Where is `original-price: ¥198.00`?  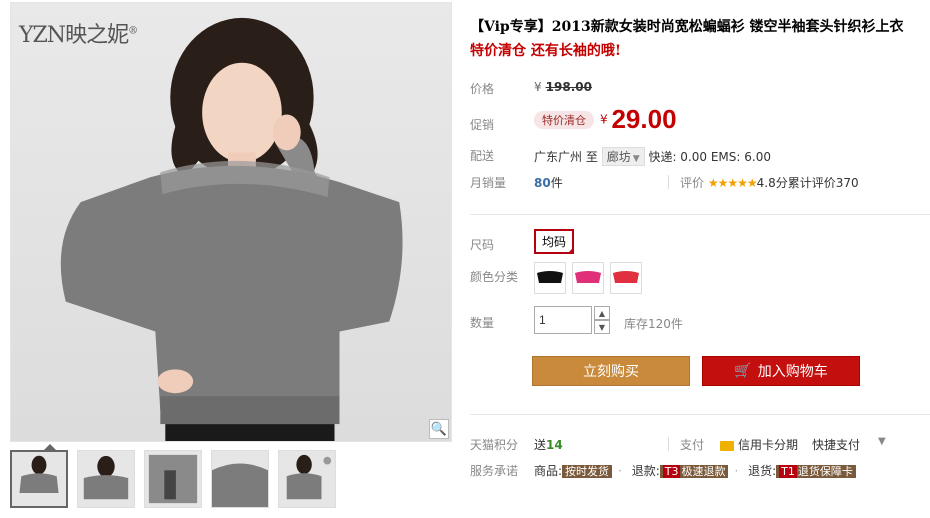
original-price: ¥198.00 is located at coordinates (563, 87).